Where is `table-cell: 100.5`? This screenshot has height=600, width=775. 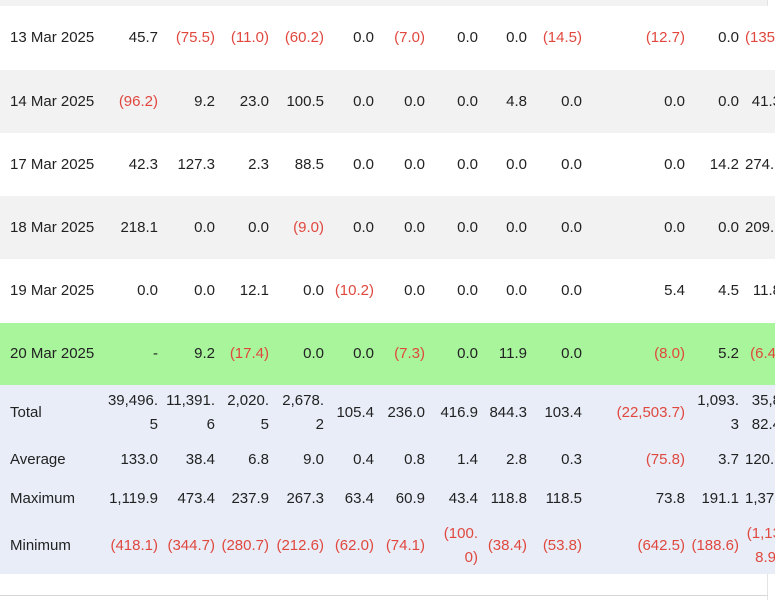 table-cell: 100.5 is located at coordinates (305, 101).